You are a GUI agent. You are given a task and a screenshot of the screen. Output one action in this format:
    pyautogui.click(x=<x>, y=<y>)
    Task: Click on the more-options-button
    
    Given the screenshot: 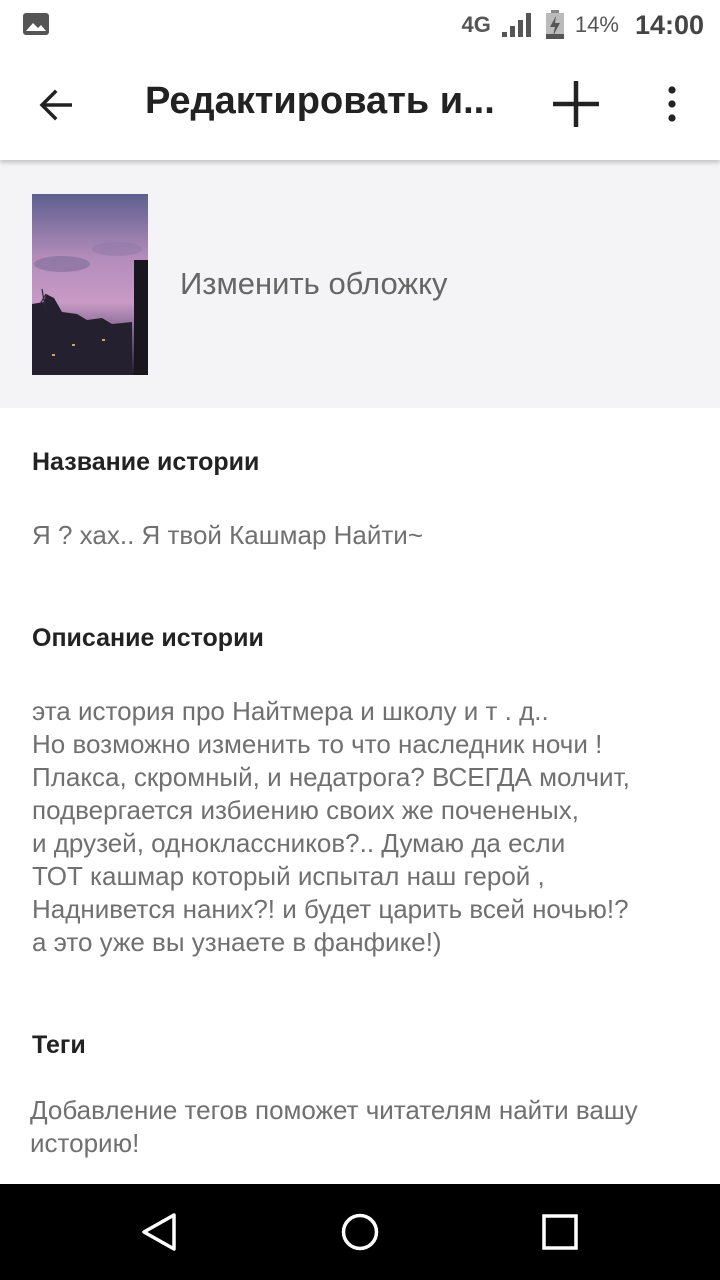 What is the action you would take?
    pyautogui.click(x=672, y=104)
    